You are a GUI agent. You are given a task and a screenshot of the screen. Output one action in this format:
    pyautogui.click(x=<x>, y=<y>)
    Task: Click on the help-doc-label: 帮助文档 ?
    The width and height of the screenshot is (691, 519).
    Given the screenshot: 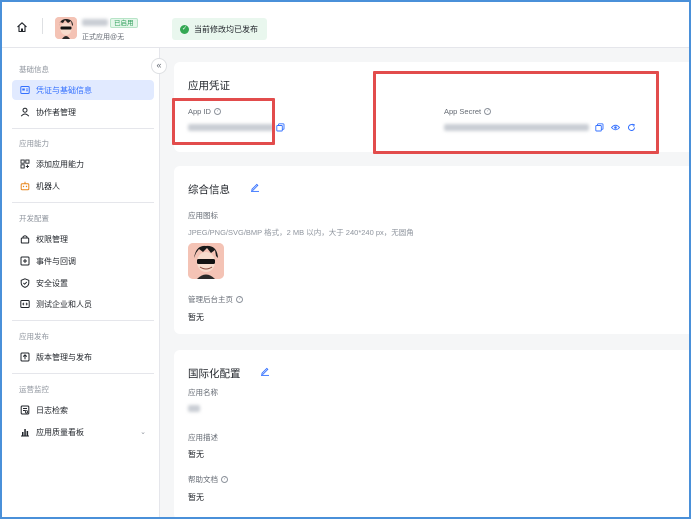 What is the action you would take?
    pyautogui.click(x=208, y=479)
    